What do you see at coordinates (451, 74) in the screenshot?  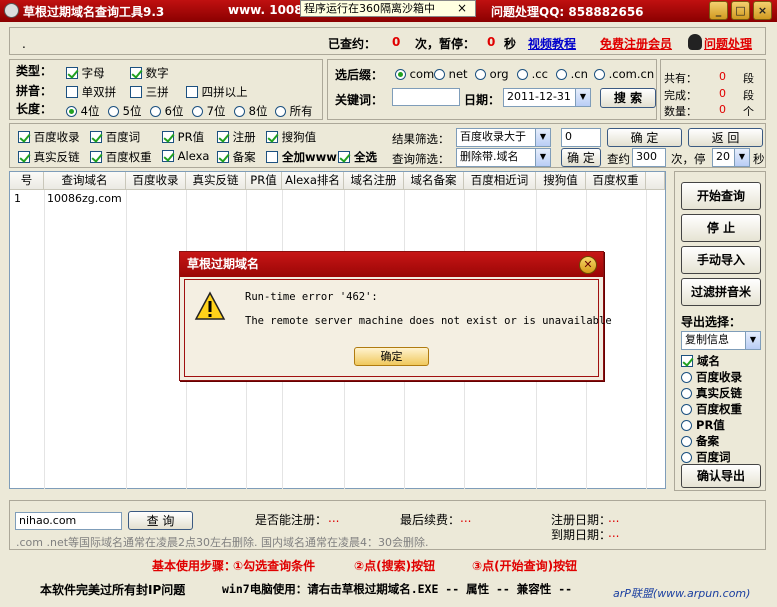 I see `suffix-option-net: net` at bounding box center [451, 74].